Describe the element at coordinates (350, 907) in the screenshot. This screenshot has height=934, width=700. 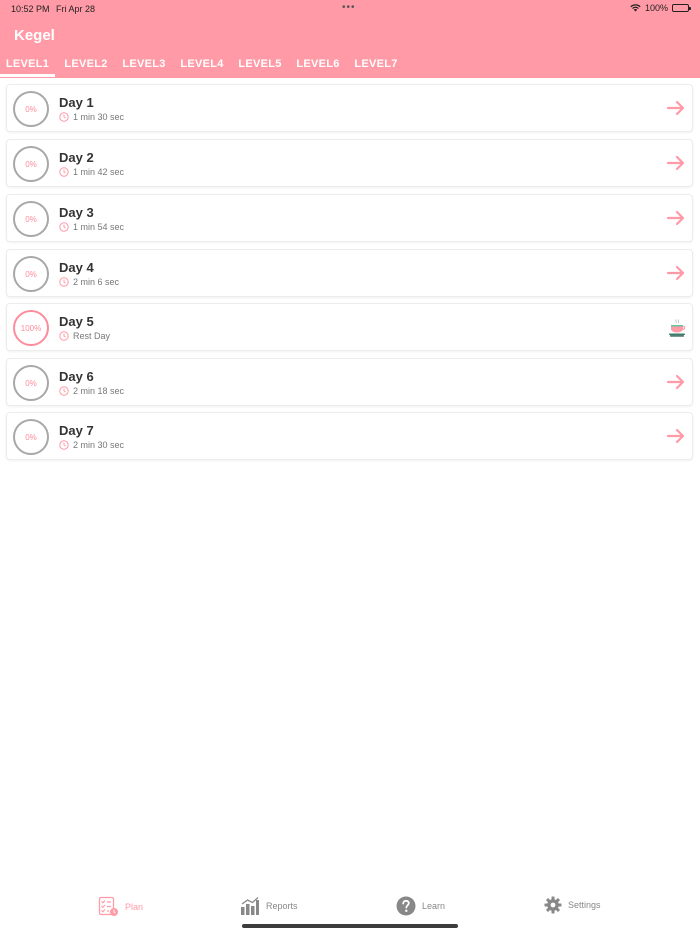
I see `bottom-tab-bar: Plan Reports Learn Settings` at that location.